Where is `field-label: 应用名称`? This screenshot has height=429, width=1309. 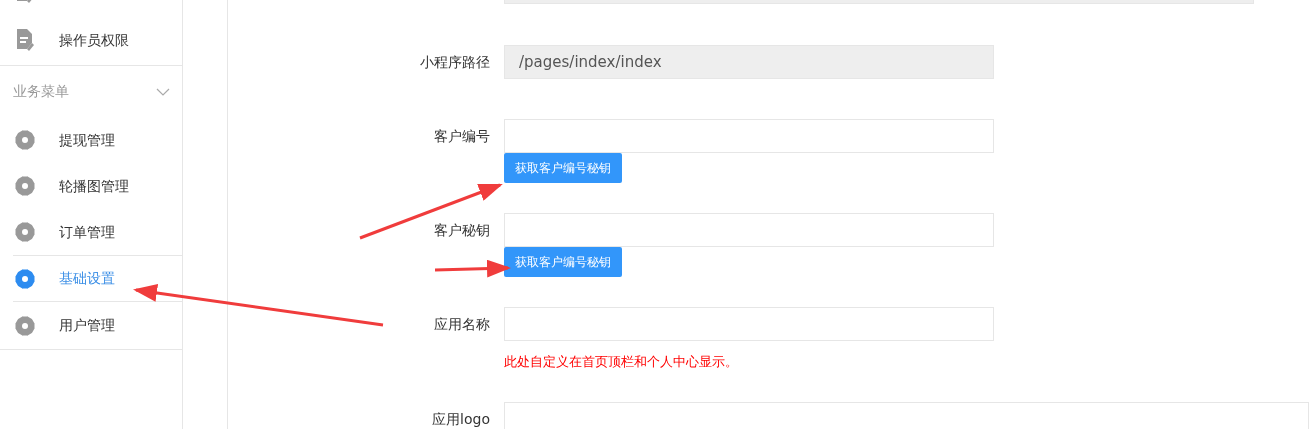
field-label: 应用名称 is located at coordinates (461, 324).